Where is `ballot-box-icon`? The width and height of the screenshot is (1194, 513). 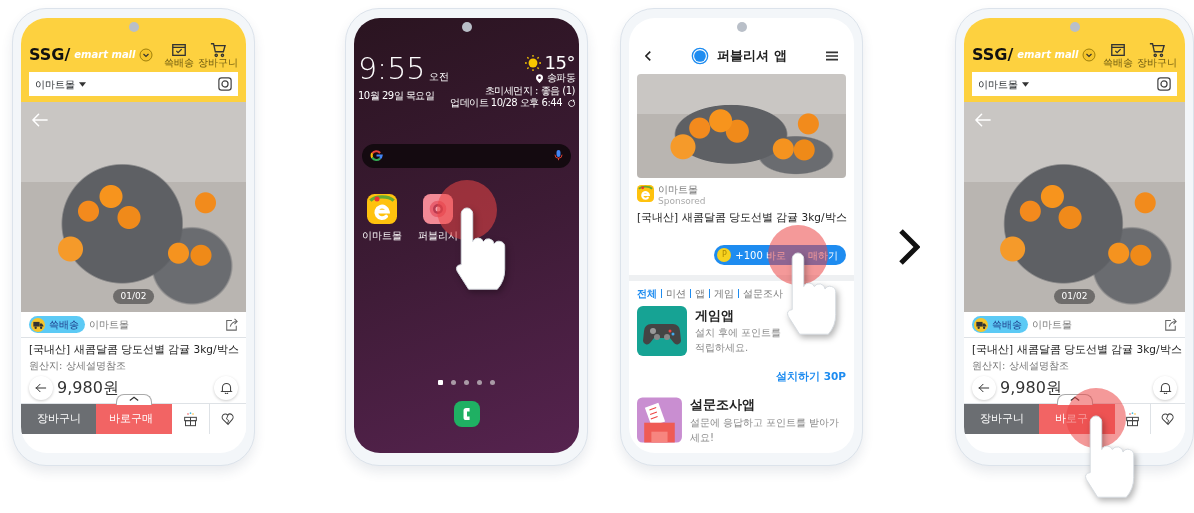 ballot-box-icon is located at coordinates (659, 420).